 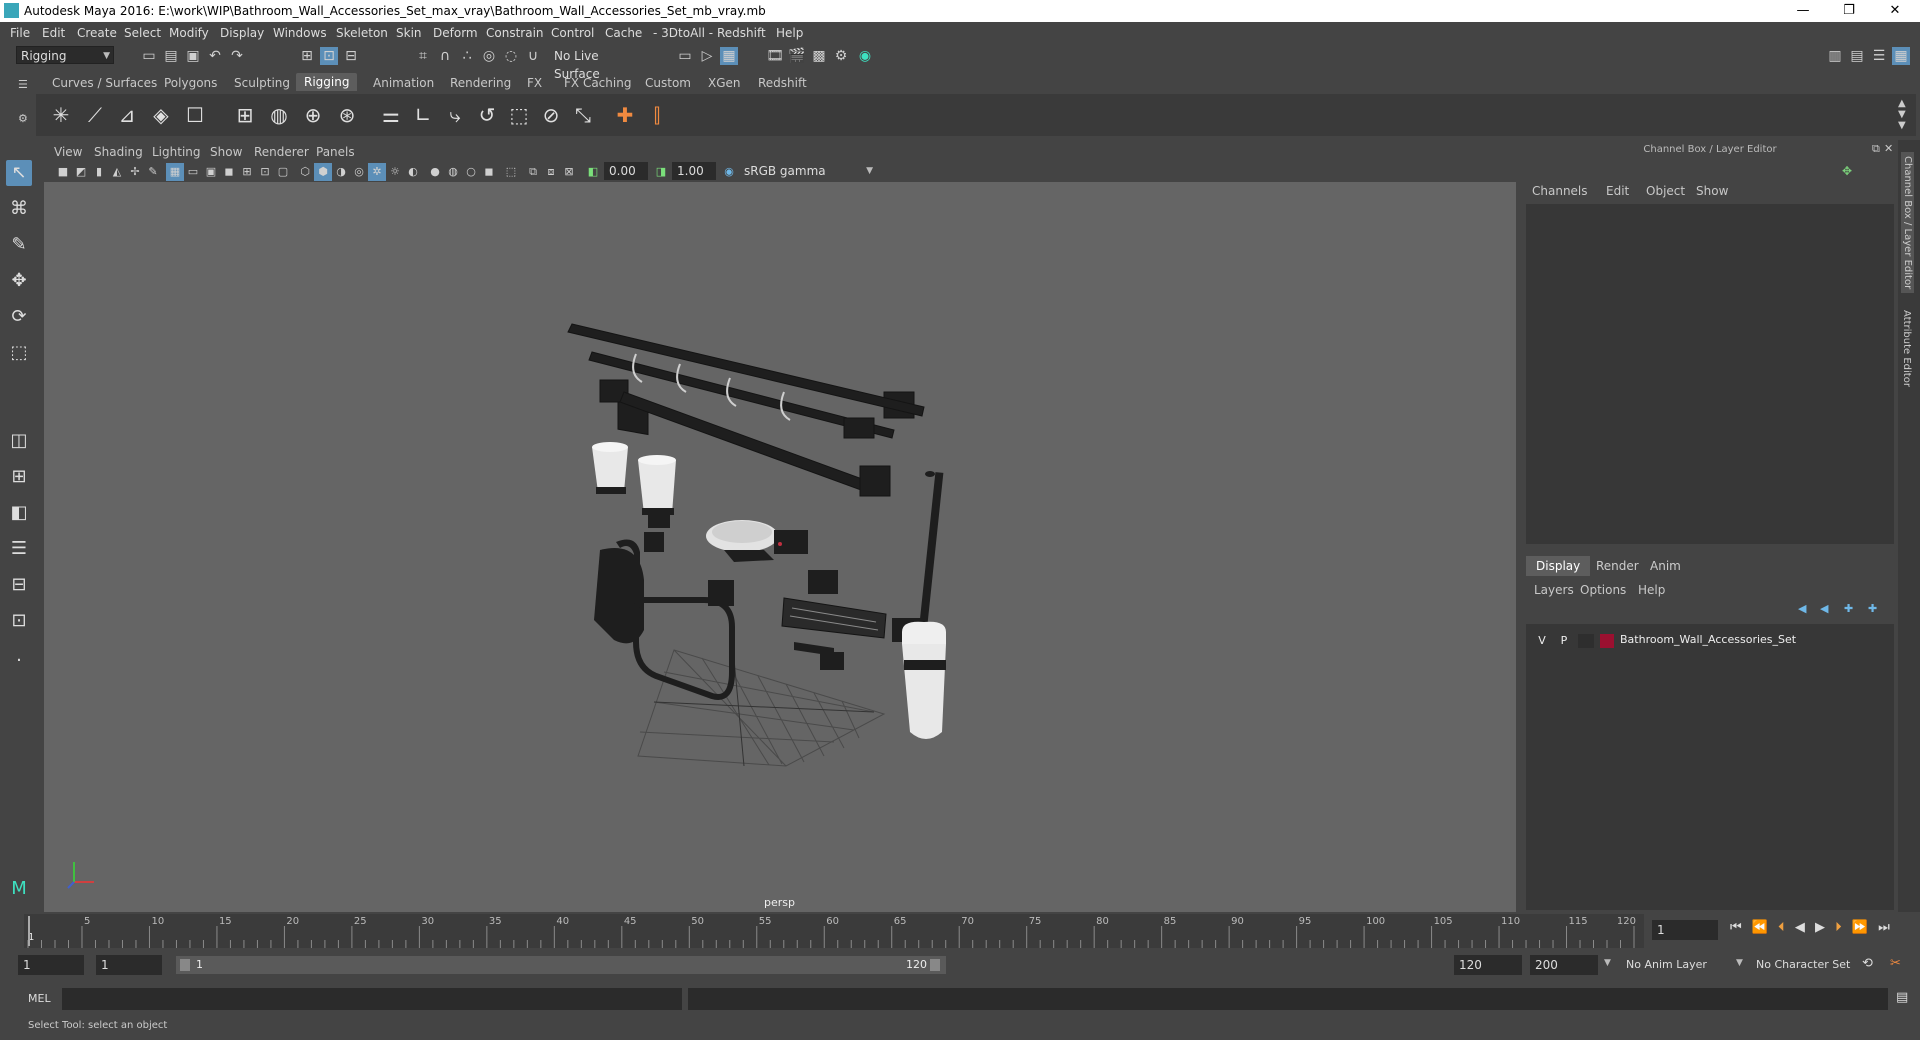 What do you see at coordinates (245, 115) in the screenshot?
I see `cluster-icon: ⊞` at bounding box center [245, 115].